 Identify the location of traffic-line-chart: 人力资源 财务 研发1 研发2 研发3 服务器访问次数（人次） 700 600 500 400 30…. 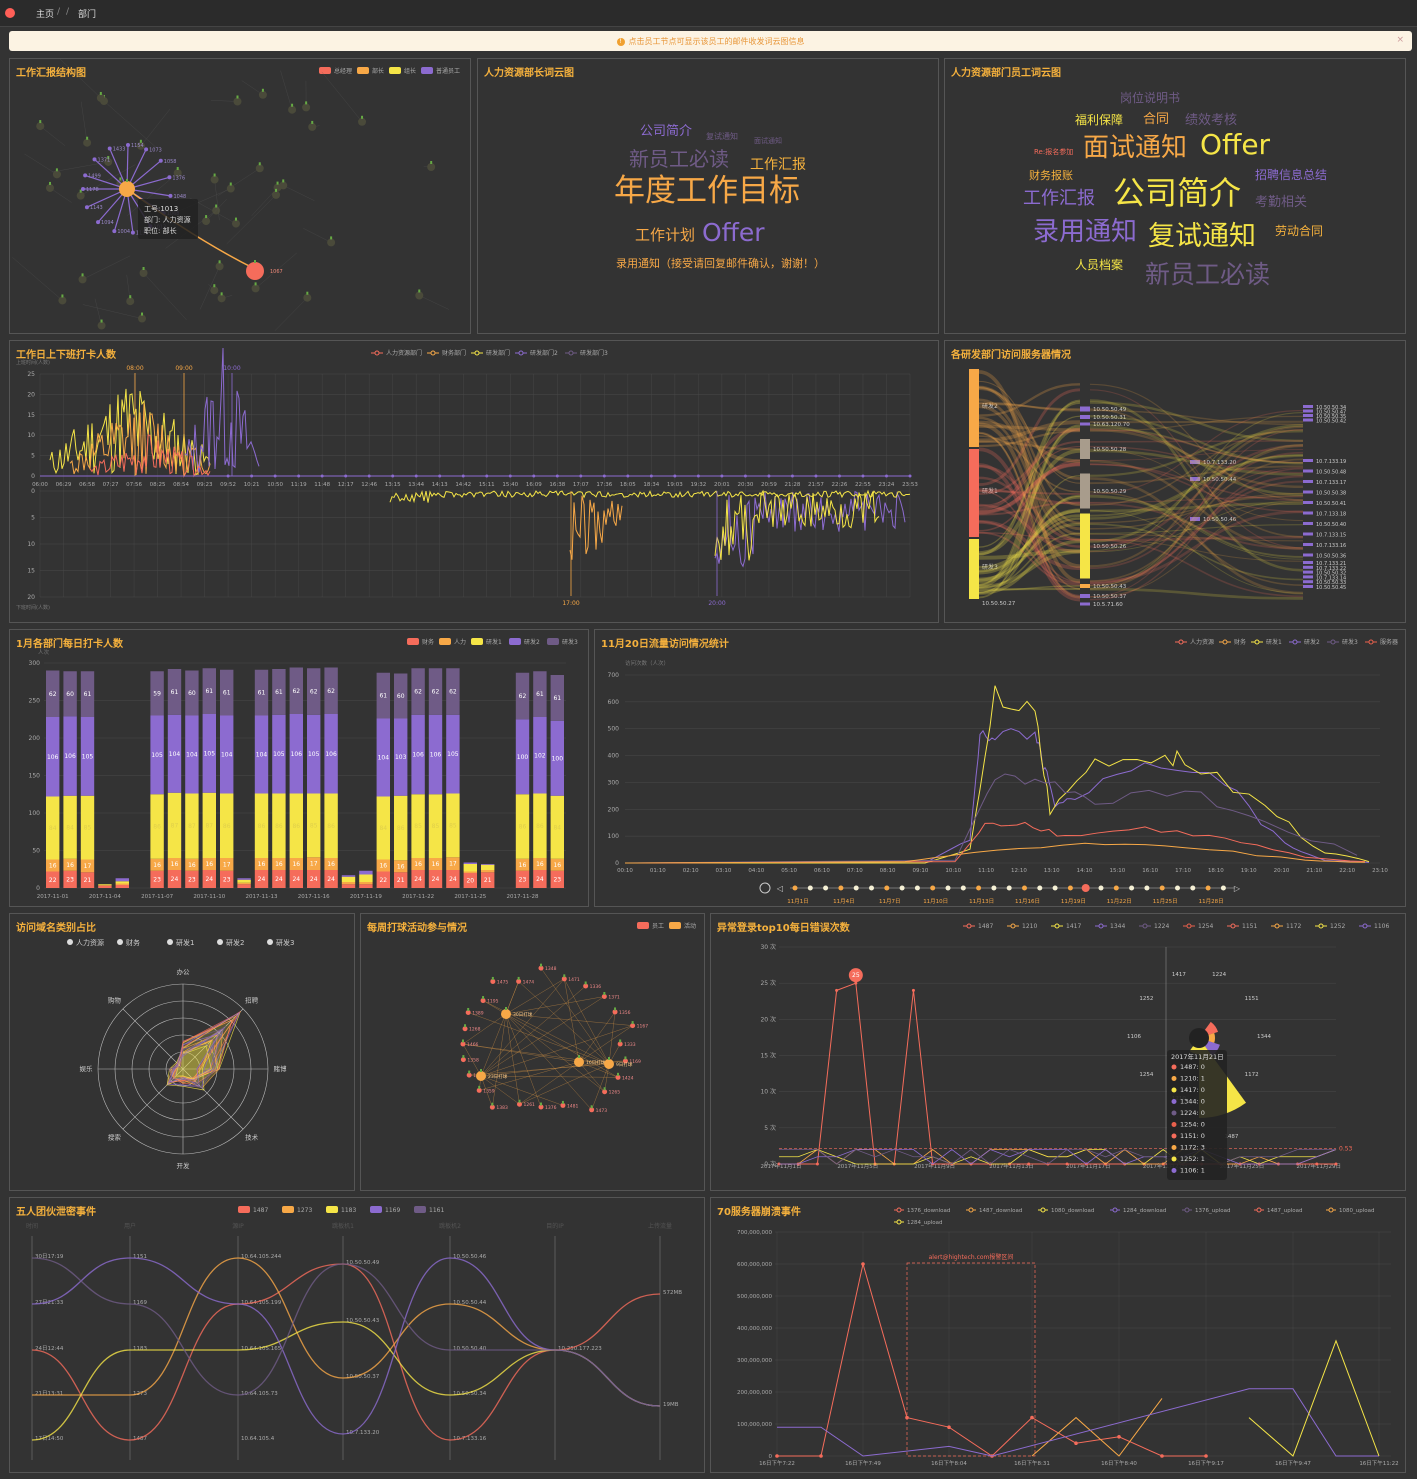
(1000, 768).